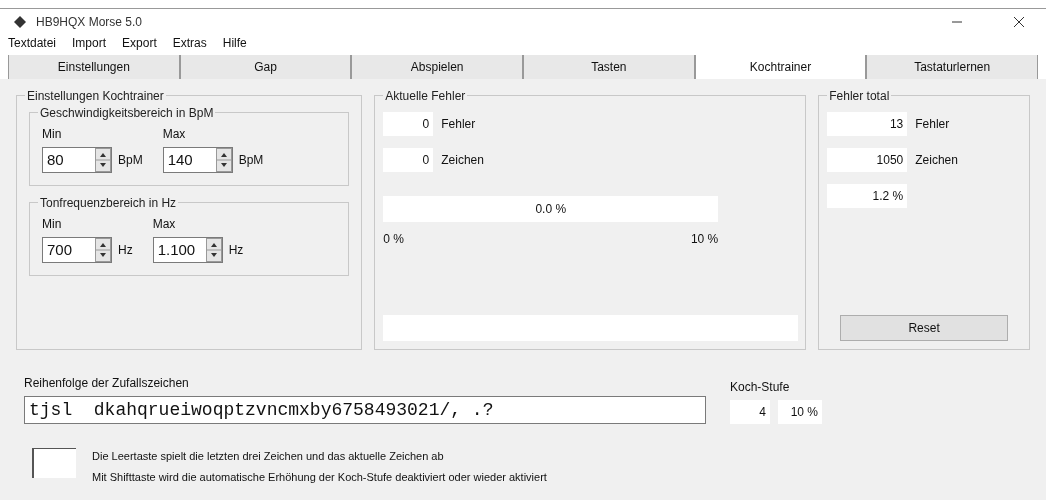 The width and height of the screenshot is (1046, 500). I want to click on reset-button: Reset, so click(924, 328).